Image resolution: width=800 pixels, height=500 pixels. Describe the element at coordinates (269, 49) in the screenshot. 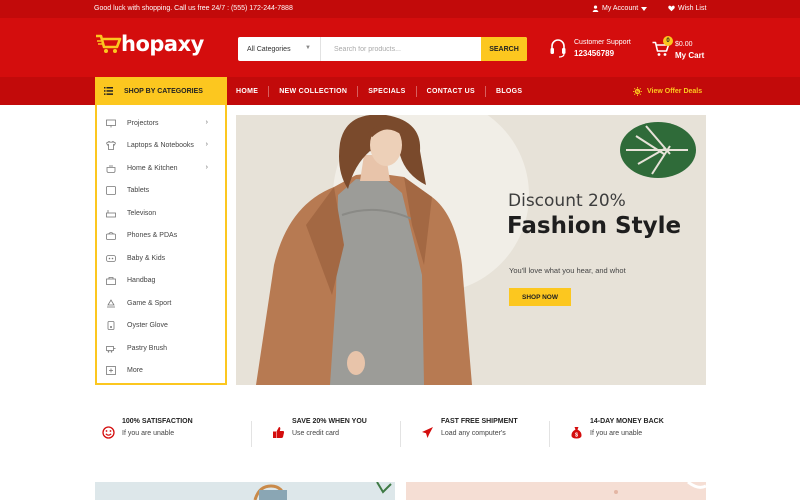

I see `category-select-value: All Categories` at that location.